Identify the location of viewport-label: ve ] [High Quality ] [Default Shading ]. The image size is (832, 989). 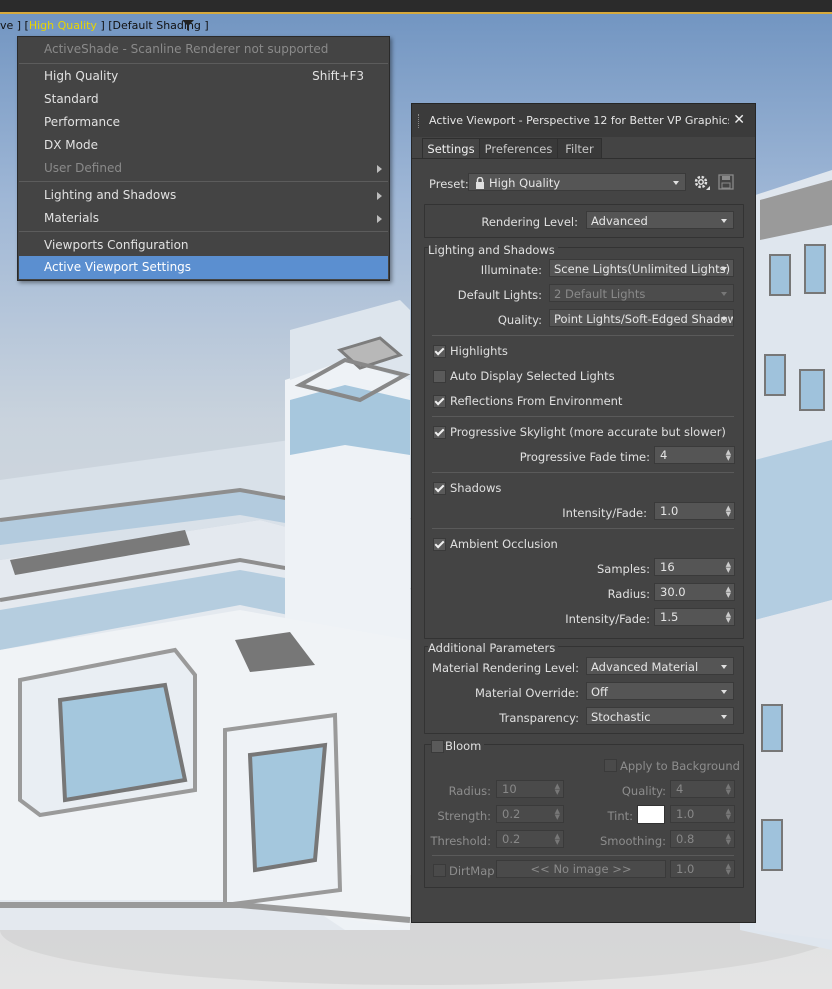
(104, 25).